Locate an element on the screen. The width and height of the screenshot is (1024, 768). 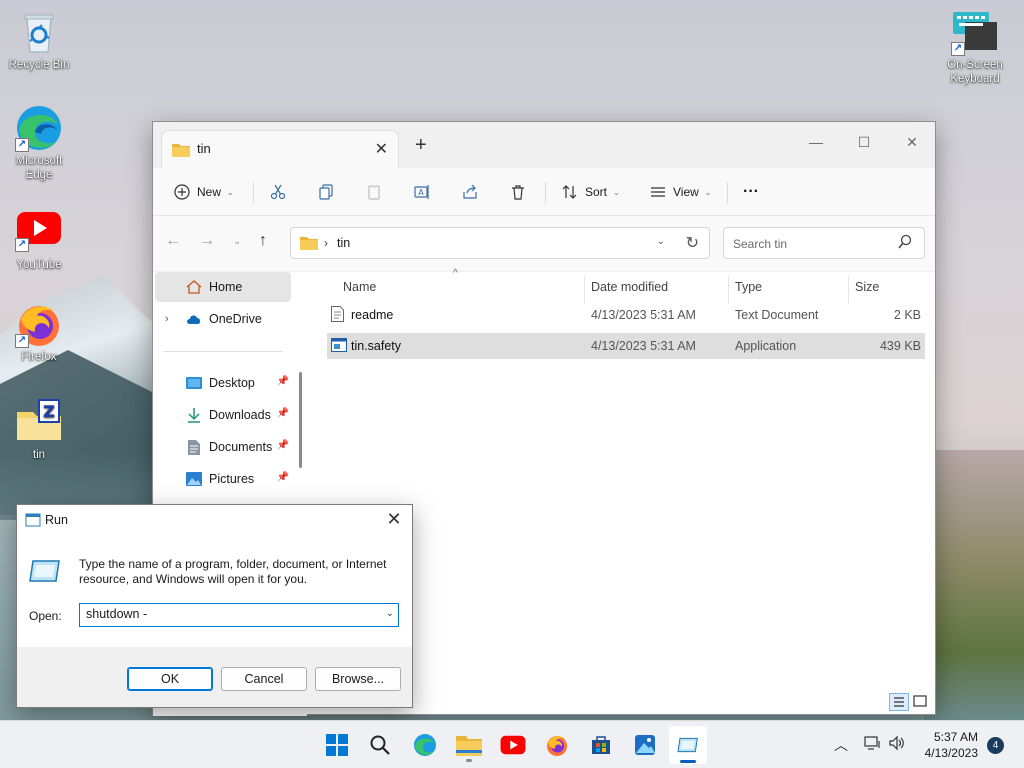
start-button is located at coordinates (337, 745).